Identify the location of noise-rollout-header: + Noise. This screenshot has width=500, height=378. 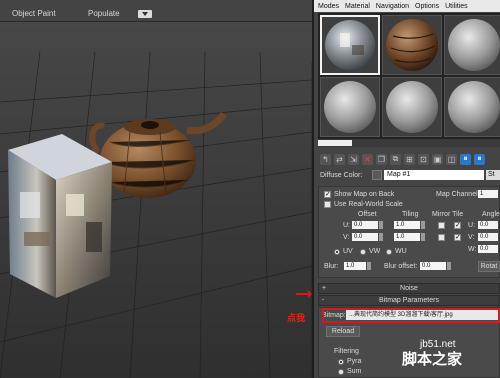
(409, 288).